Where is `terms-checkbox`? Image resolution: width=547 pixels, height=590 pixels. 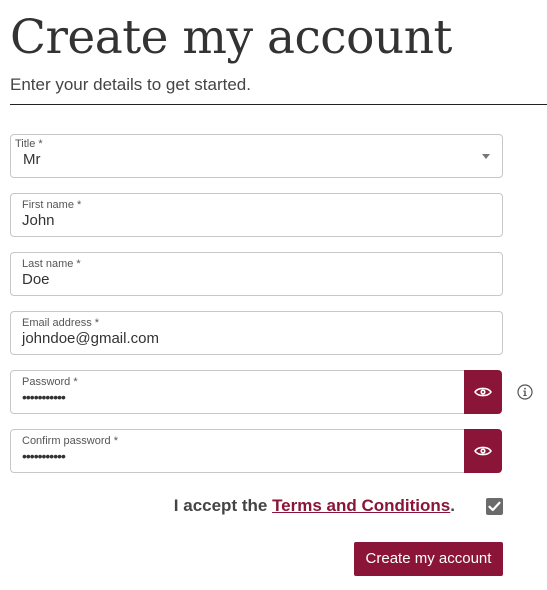 terms-checkbox is located at coordinates (494, 506).